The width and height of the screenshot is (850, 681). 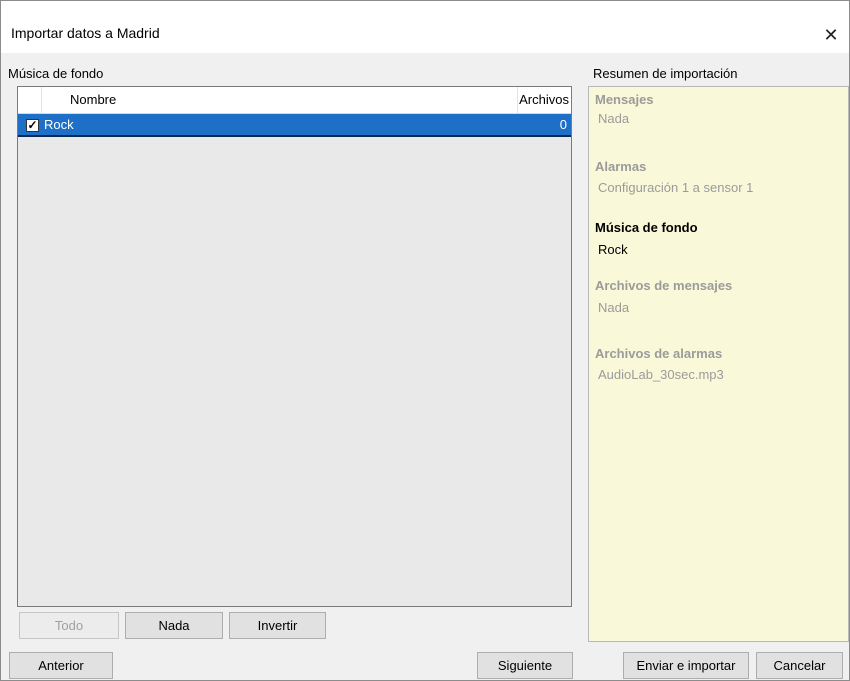 What do you see at coordinates (686, 665) in the screenshot?
I see `send-import-button: Enviar e importar` at bounding box center [686, 665].